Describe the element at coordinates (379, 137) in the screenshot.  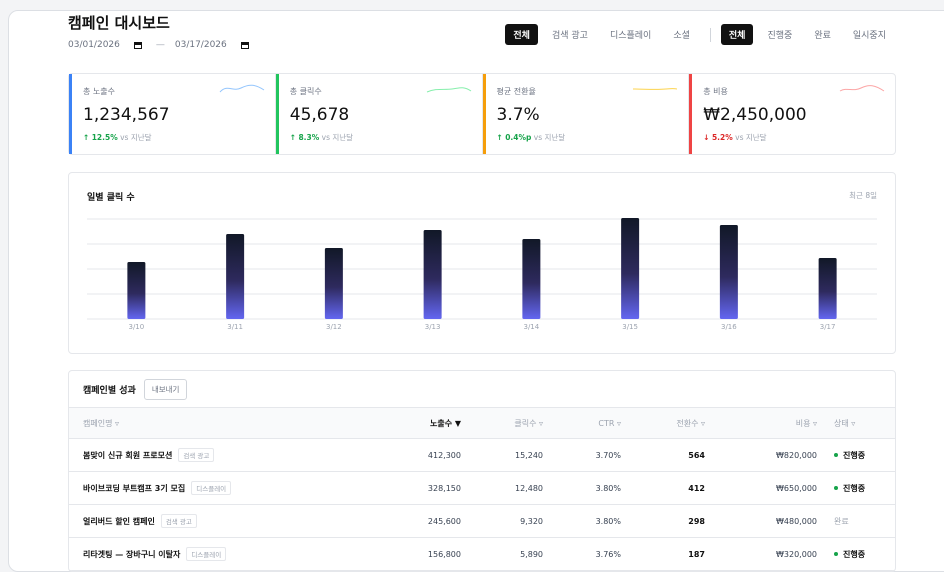
I see `kpi-delta: ↑ 8.3% vs 지난달` at that location.